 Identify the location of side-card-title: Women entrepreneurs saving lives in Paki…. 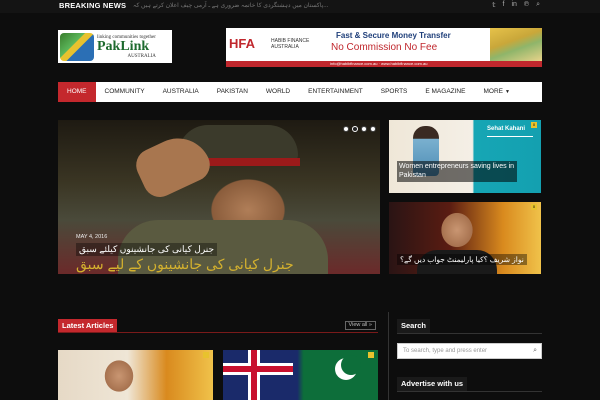
(457, 171).